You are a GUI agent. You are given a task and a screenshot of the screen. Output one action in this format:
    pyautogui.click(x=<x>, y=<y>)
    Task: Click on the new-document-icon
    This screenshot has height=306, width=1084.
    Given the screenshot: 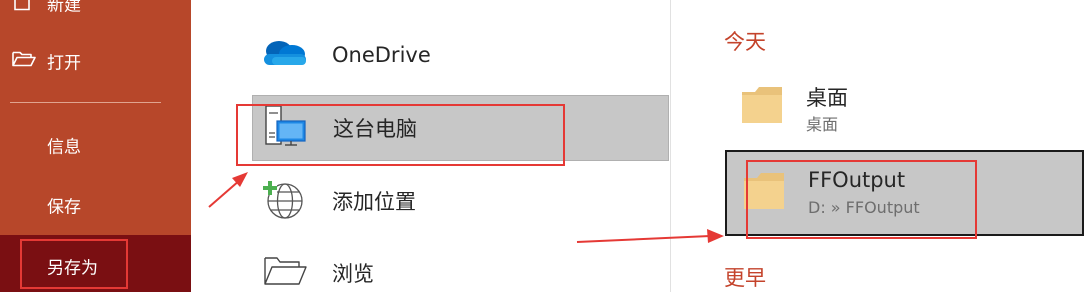 What is the action you would take?
    pyautogui.click(x=22, y=8)
    